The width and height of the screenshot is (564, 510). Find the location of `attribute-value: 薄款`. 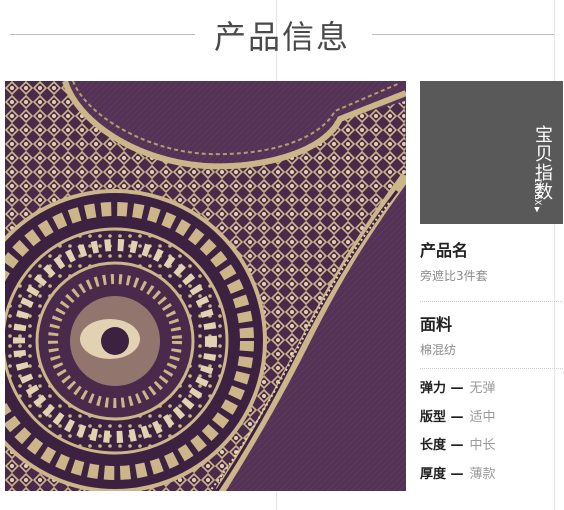

attribute-value: 薄款 is located at coordinates (482, 474).